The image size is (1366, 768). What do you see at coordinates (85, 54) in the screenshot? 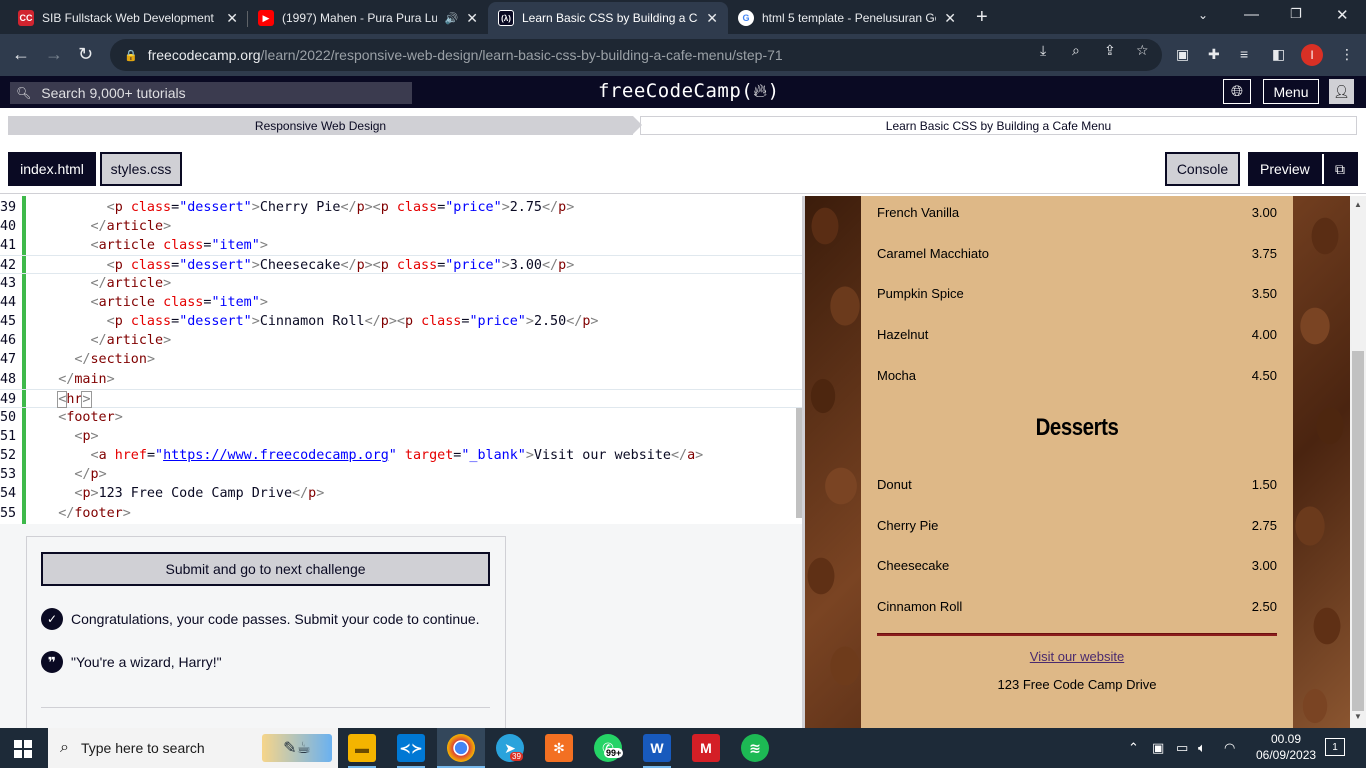
I see `reload-icon: ↻` at bounding box center [85, 54].